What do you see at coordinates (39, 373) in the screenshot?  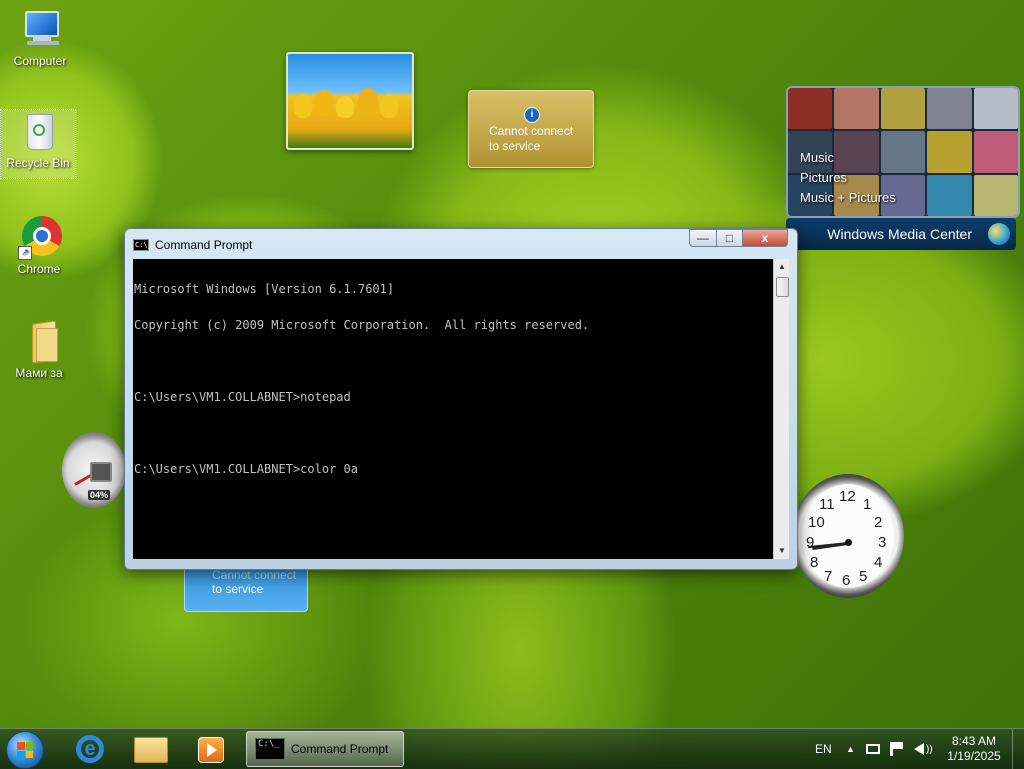 I see `desktop-icon-label: Мами за` at bounding box center [39, 373].